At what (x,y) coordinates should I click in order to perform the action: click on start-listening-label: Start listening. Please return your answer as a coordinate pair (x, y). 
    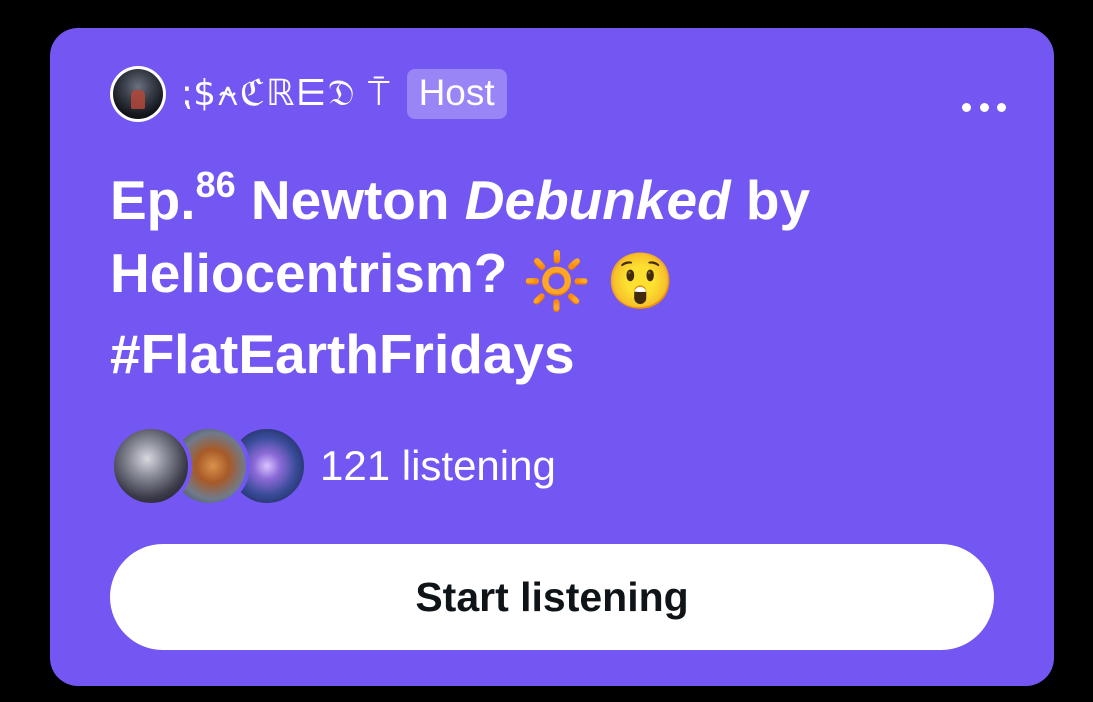
    Looking at the image, I should click on (552, 596).